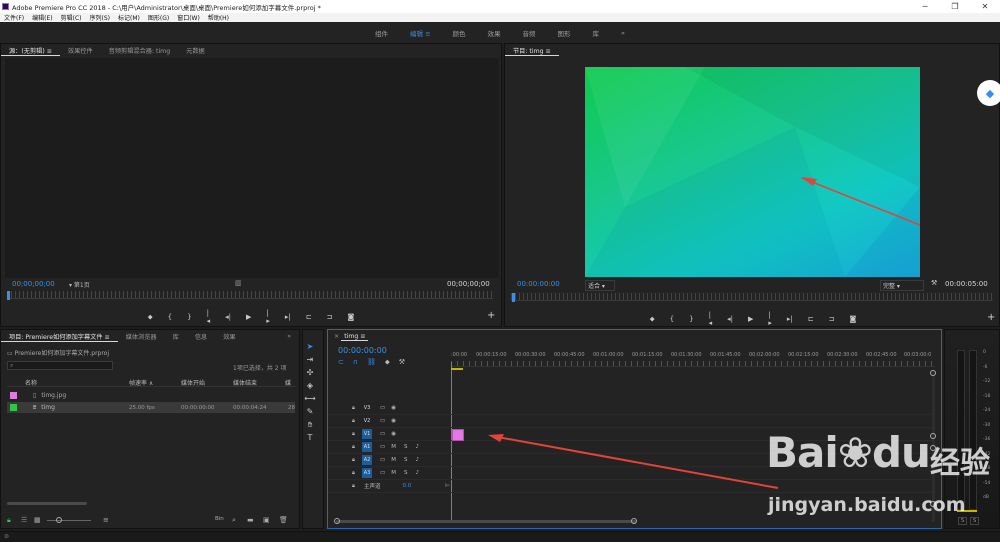  I want to click on export-frame-icon: ◙, so click(350, 317).